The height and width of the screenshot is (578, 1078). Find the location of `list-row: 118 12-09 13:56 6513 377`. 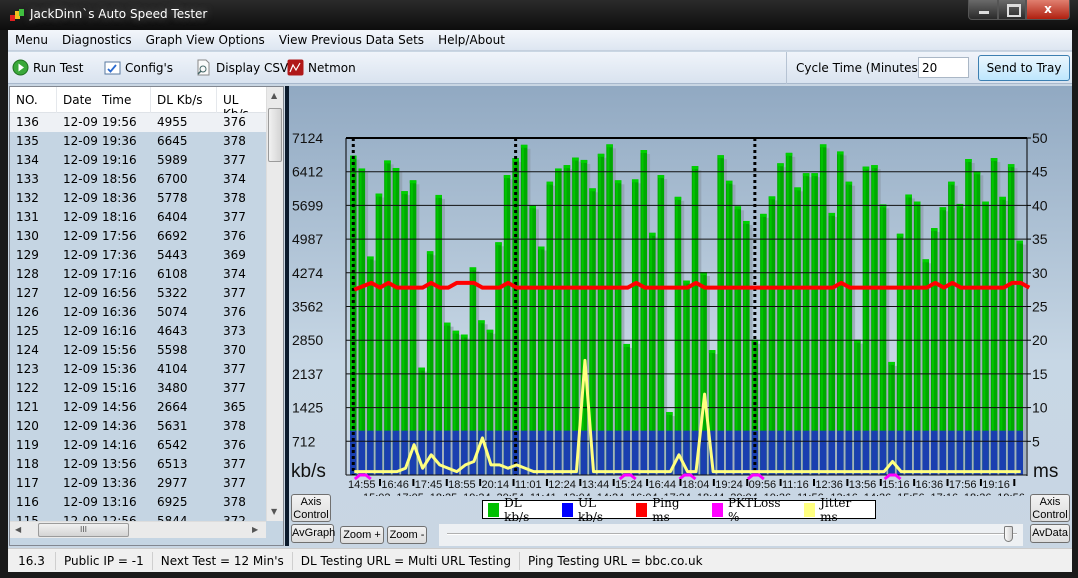

list-row: 118 12-09 13:56 6513 377 is located at coordinates (138, 464).